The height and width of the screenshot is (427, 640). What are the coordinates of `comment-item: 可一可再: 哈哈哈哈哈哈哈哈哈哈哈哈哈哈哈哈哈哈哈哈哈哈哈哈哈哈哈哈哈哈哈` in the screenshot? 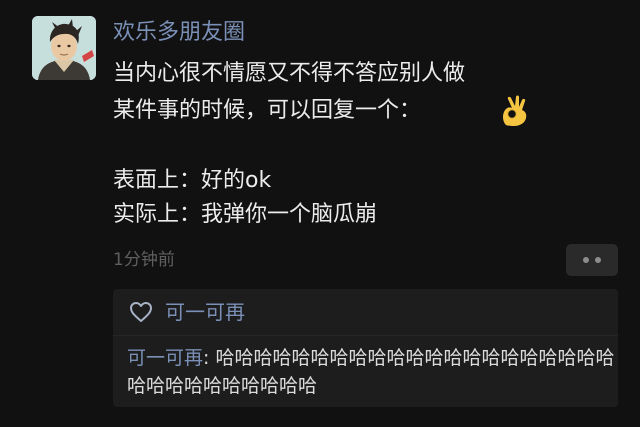 It's located at (372, 372).